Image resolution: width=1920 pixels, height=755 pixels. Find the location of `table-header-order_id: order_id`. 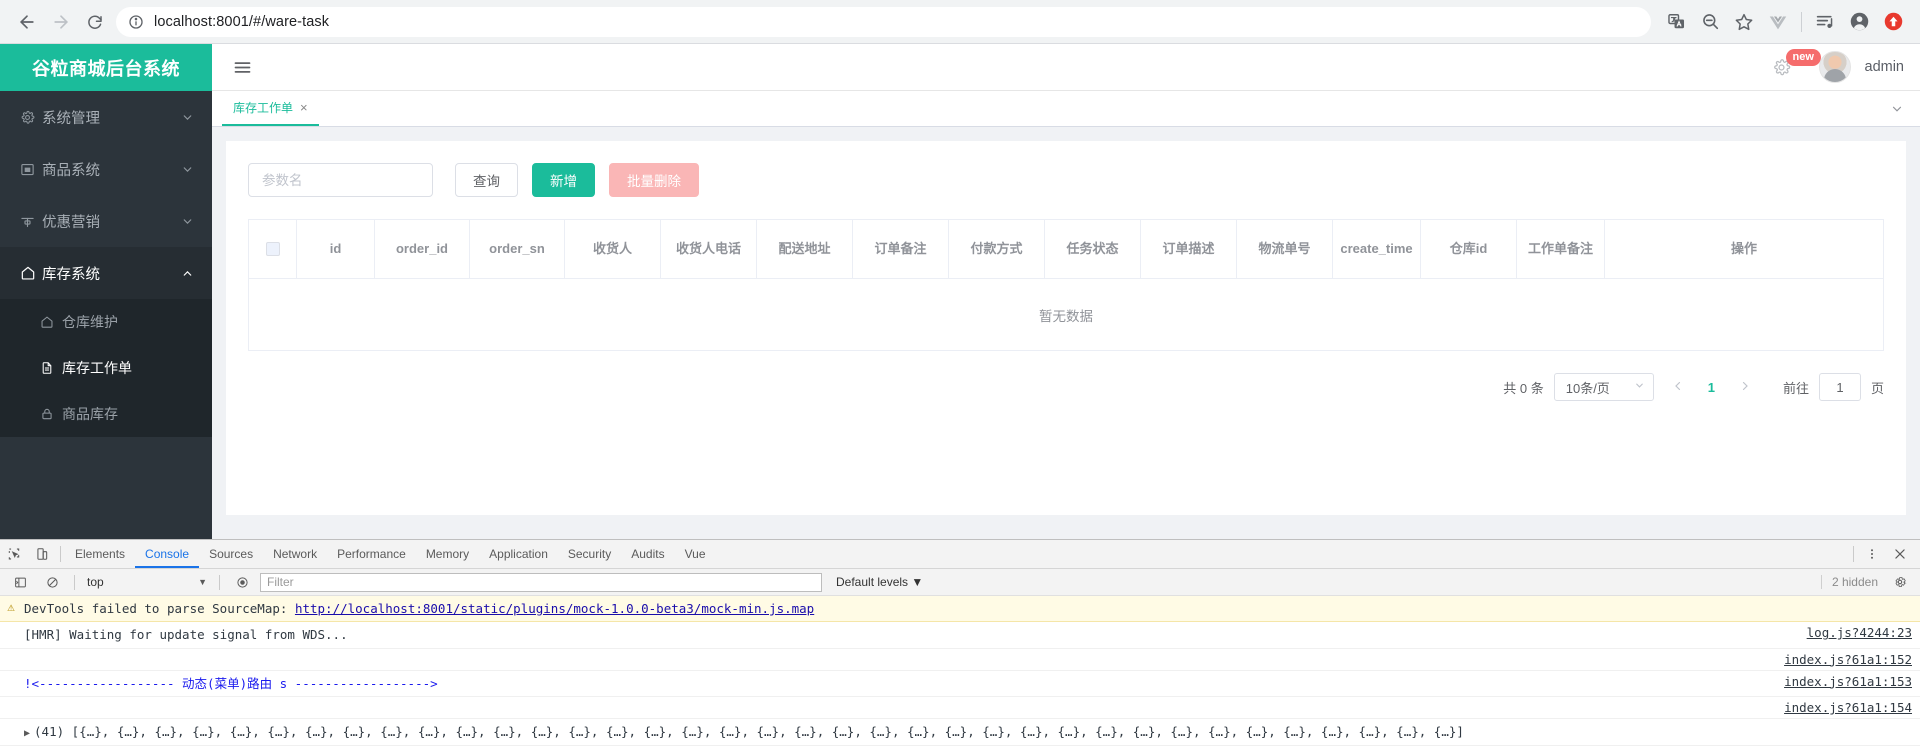

table-header-order_id: order_id is located at coordinates (422, 249).